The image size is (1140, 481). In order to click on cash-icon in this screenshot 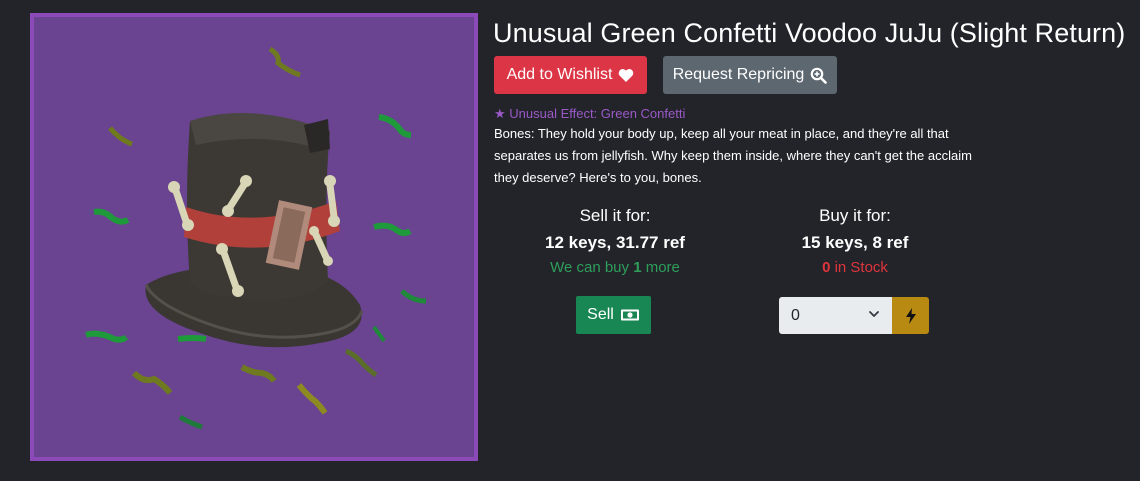, I will do `click(629, 315)`.